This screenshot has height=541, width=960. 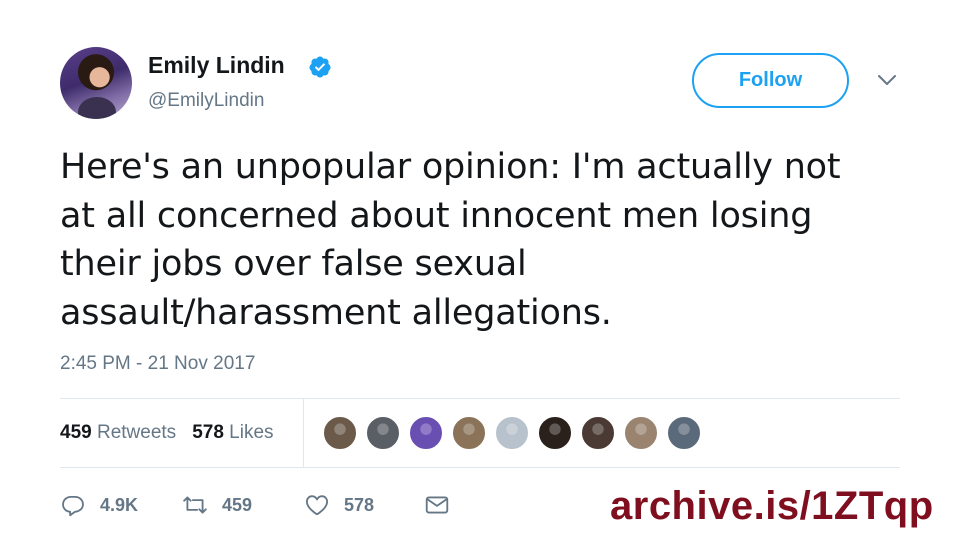 I want to click on reply-icon, so click(x=73, y=505).